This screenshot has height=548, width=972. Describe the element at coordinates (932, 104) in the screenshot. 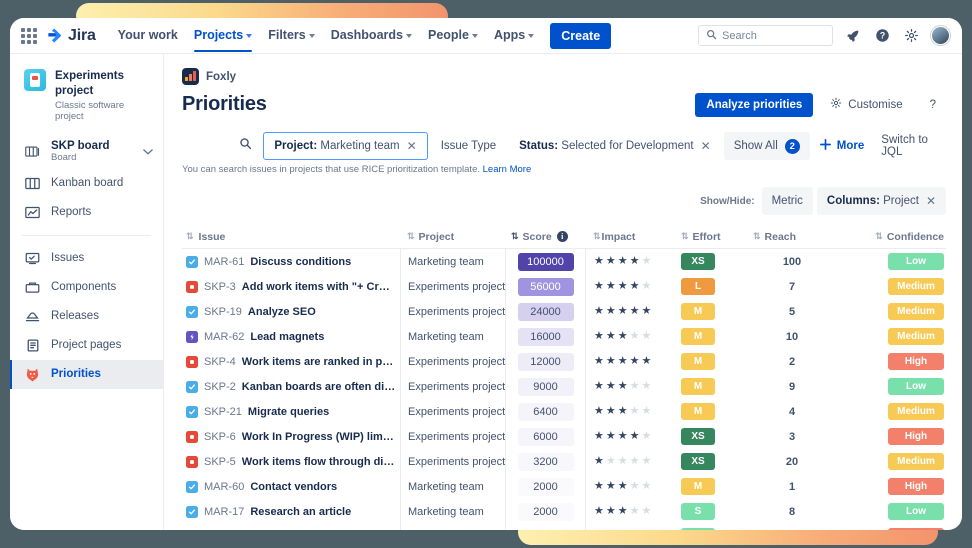

I see `help-button: ?` at that location.